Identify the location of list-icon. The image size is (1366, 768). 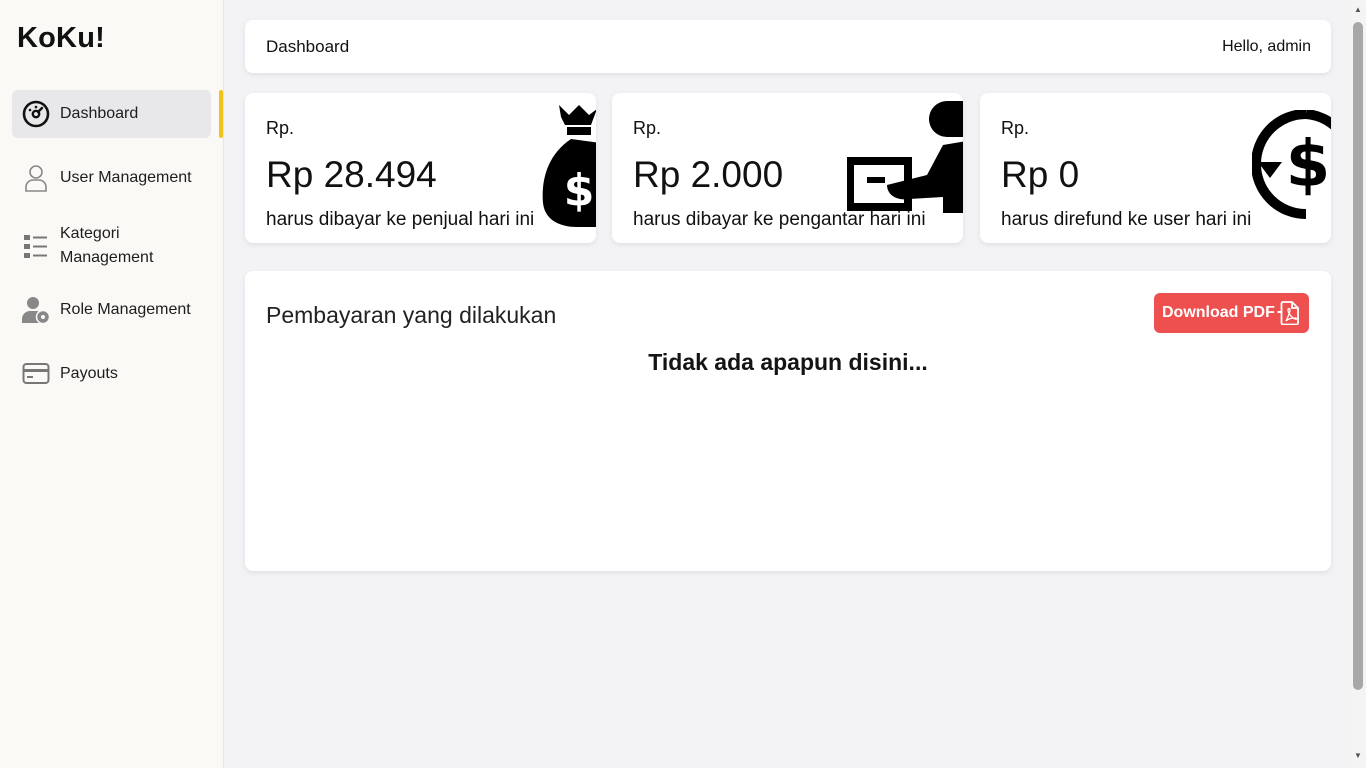
(36, 246).